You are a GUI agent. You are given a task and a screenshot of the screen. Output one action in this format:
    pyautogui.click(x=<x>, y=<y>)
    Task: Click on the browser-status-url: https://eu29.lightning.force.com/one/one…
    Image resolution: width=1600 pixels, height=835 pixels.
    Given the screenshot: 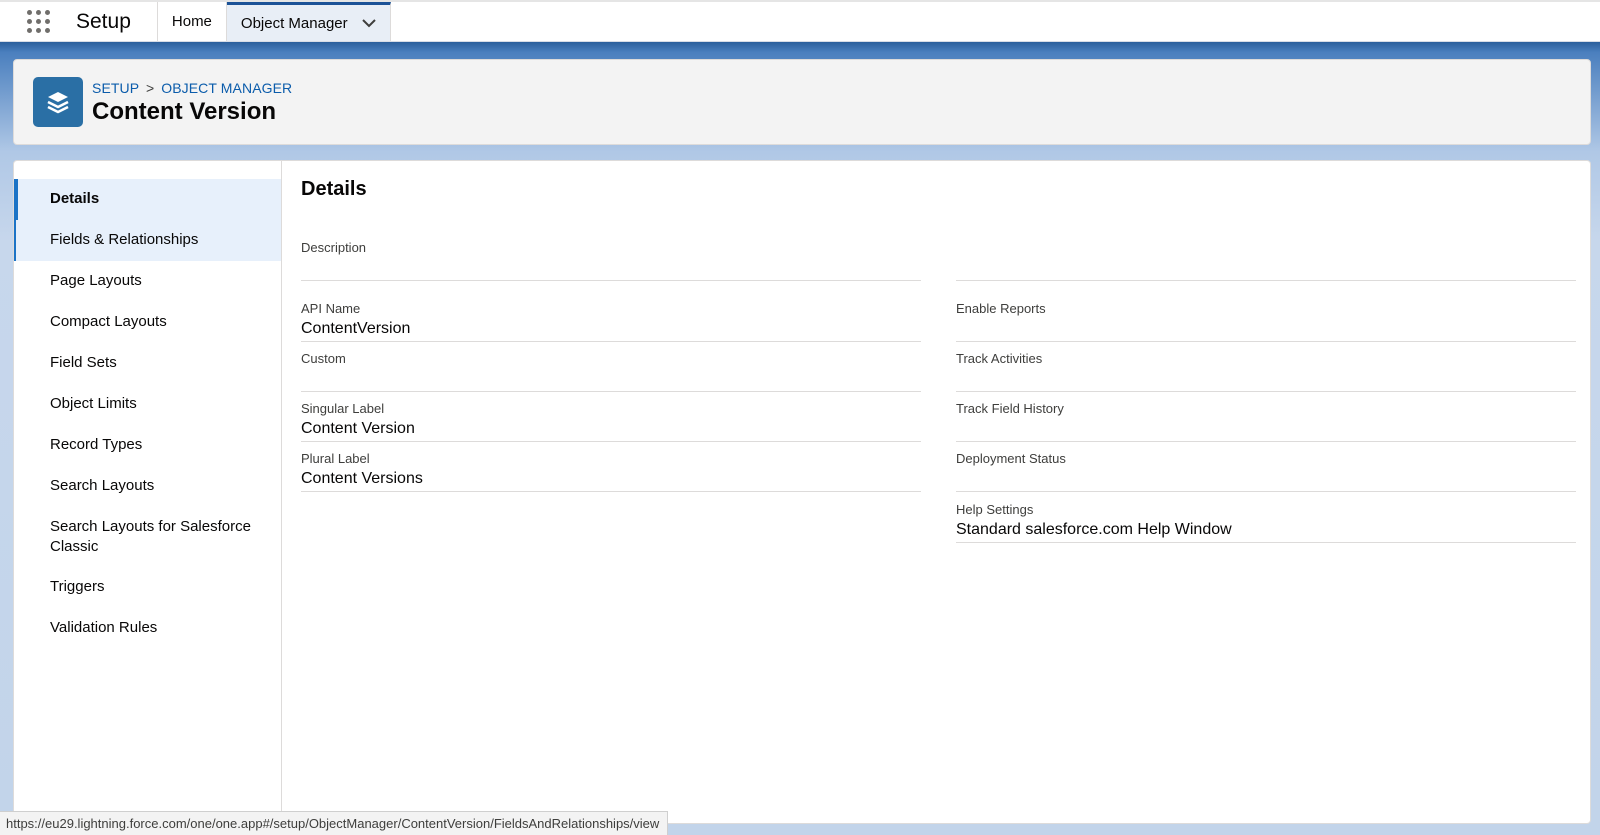 What is the action you would take?
    pyautogui.click(x=334, y=823)
    